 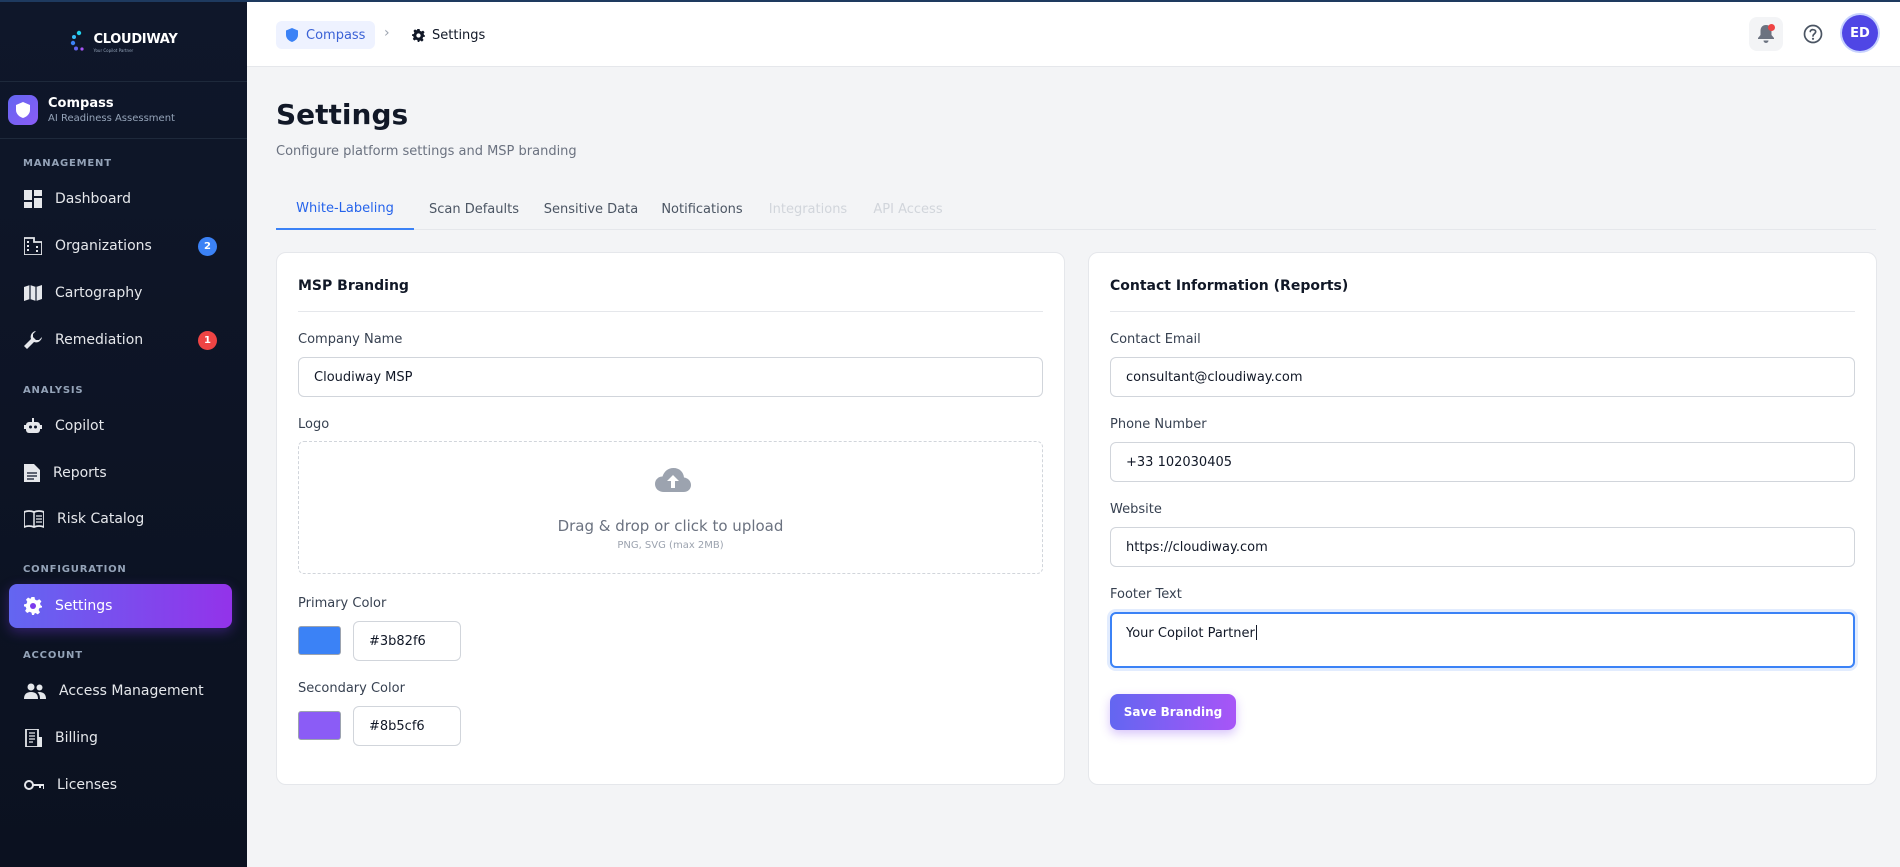 I want to click on receipt-icon, so click(x=33, y=738).